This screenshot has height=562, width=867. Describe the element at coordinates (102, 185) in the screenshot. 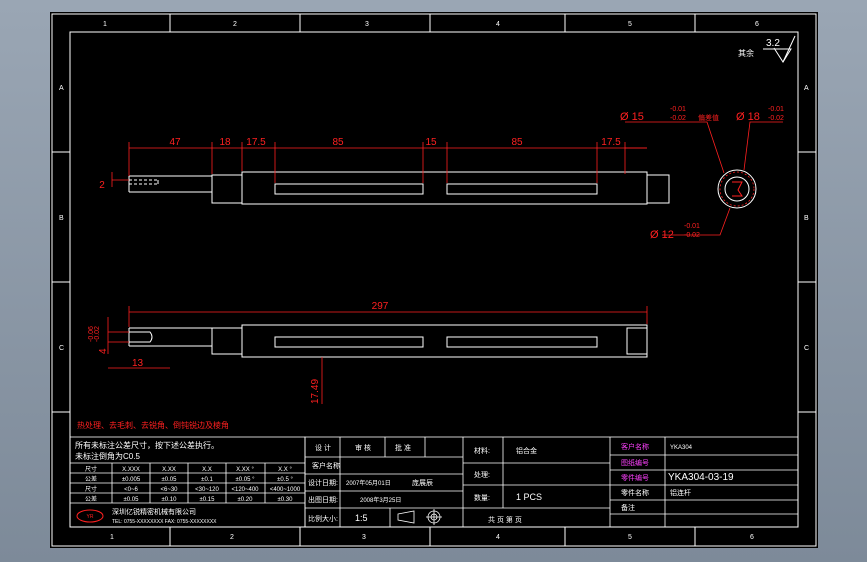

I see `dim-2: 2` at that location.